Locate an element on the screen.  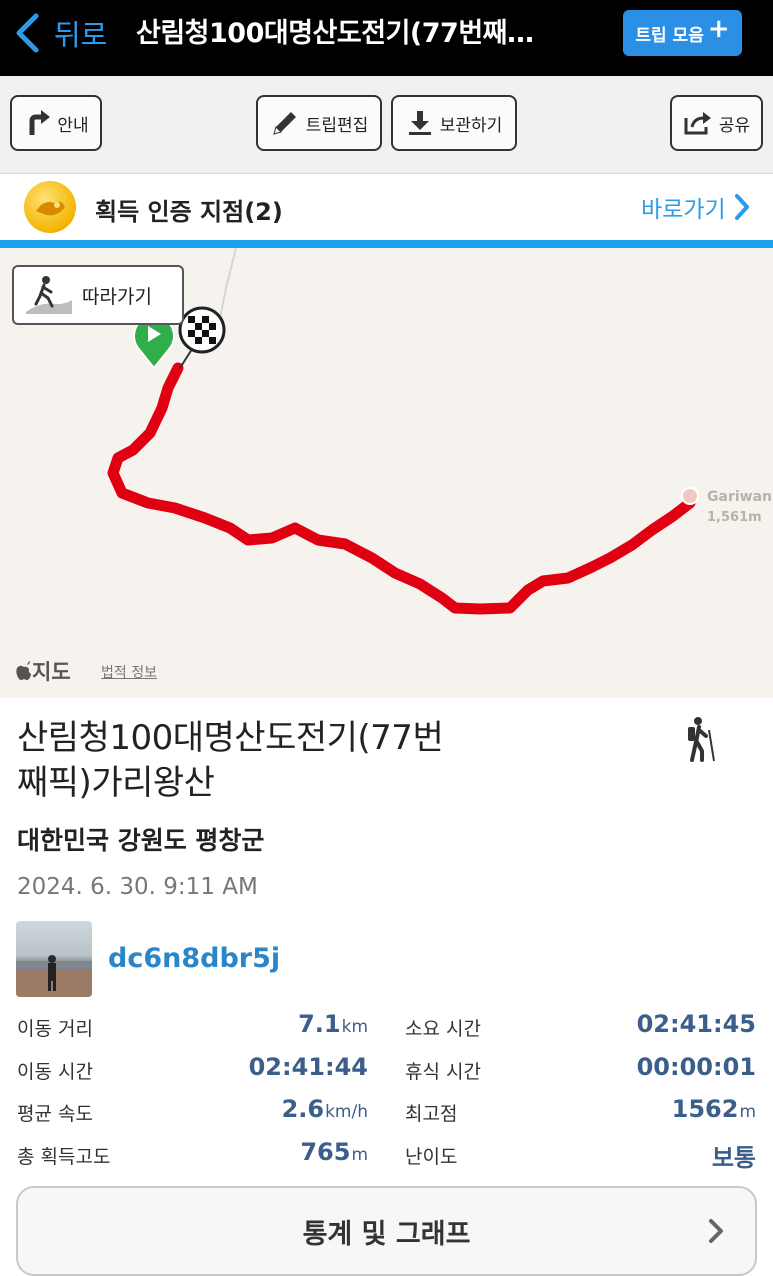
save-button: 보관하기 is located at coordinates (454, 123).